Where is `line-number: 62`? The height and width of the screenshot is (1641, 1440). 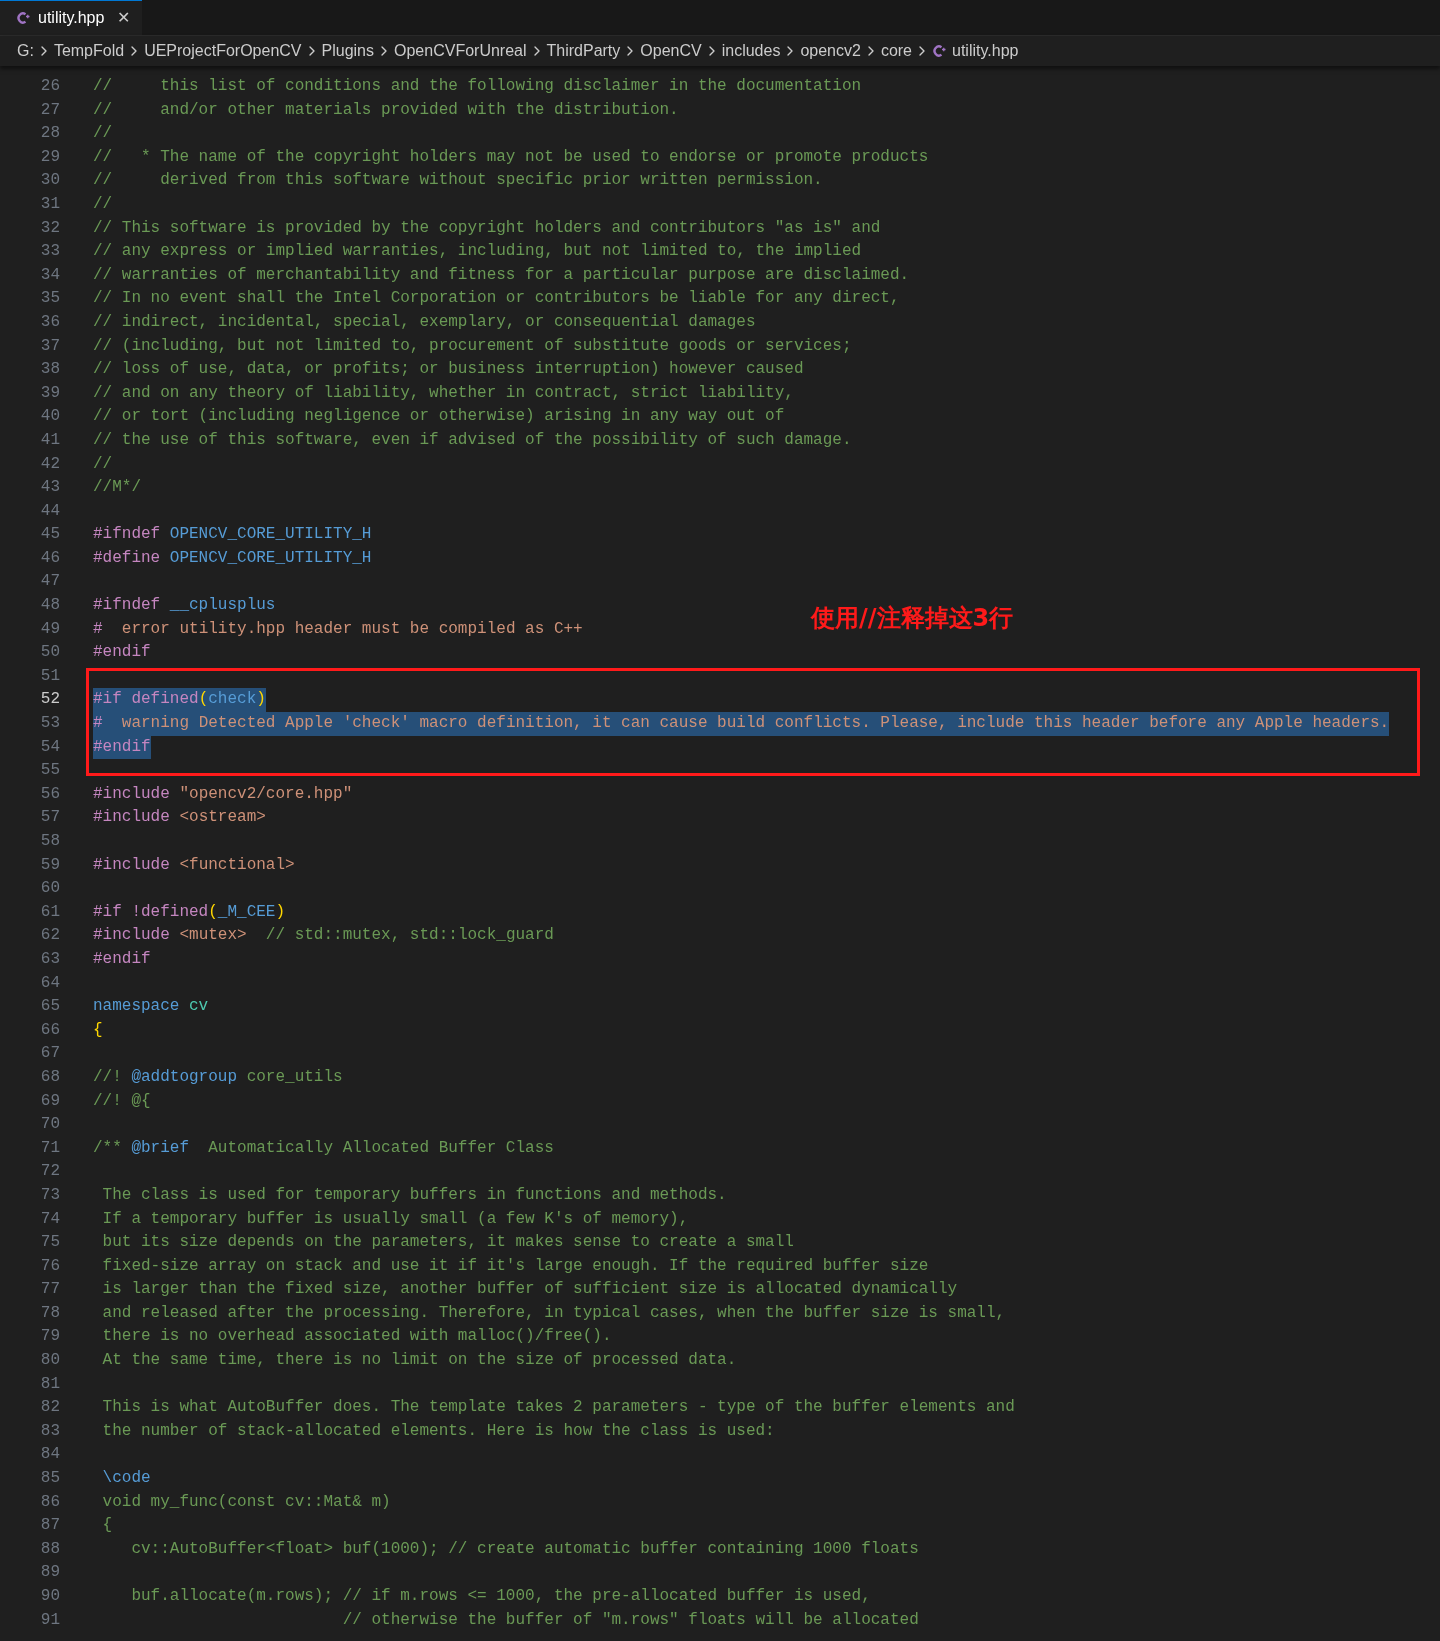
line-number: 62 is located at coordinates (49, 936).